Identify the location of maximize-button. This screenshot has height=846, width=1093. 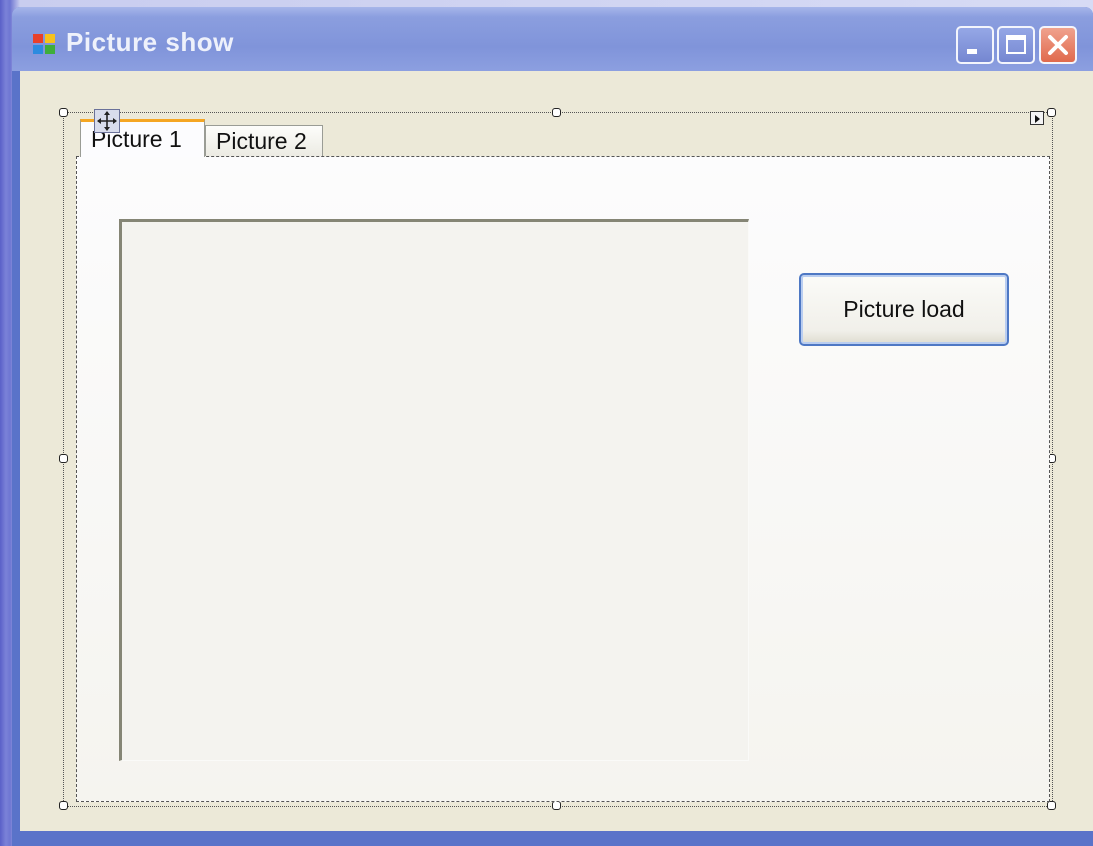
(1016, 45).